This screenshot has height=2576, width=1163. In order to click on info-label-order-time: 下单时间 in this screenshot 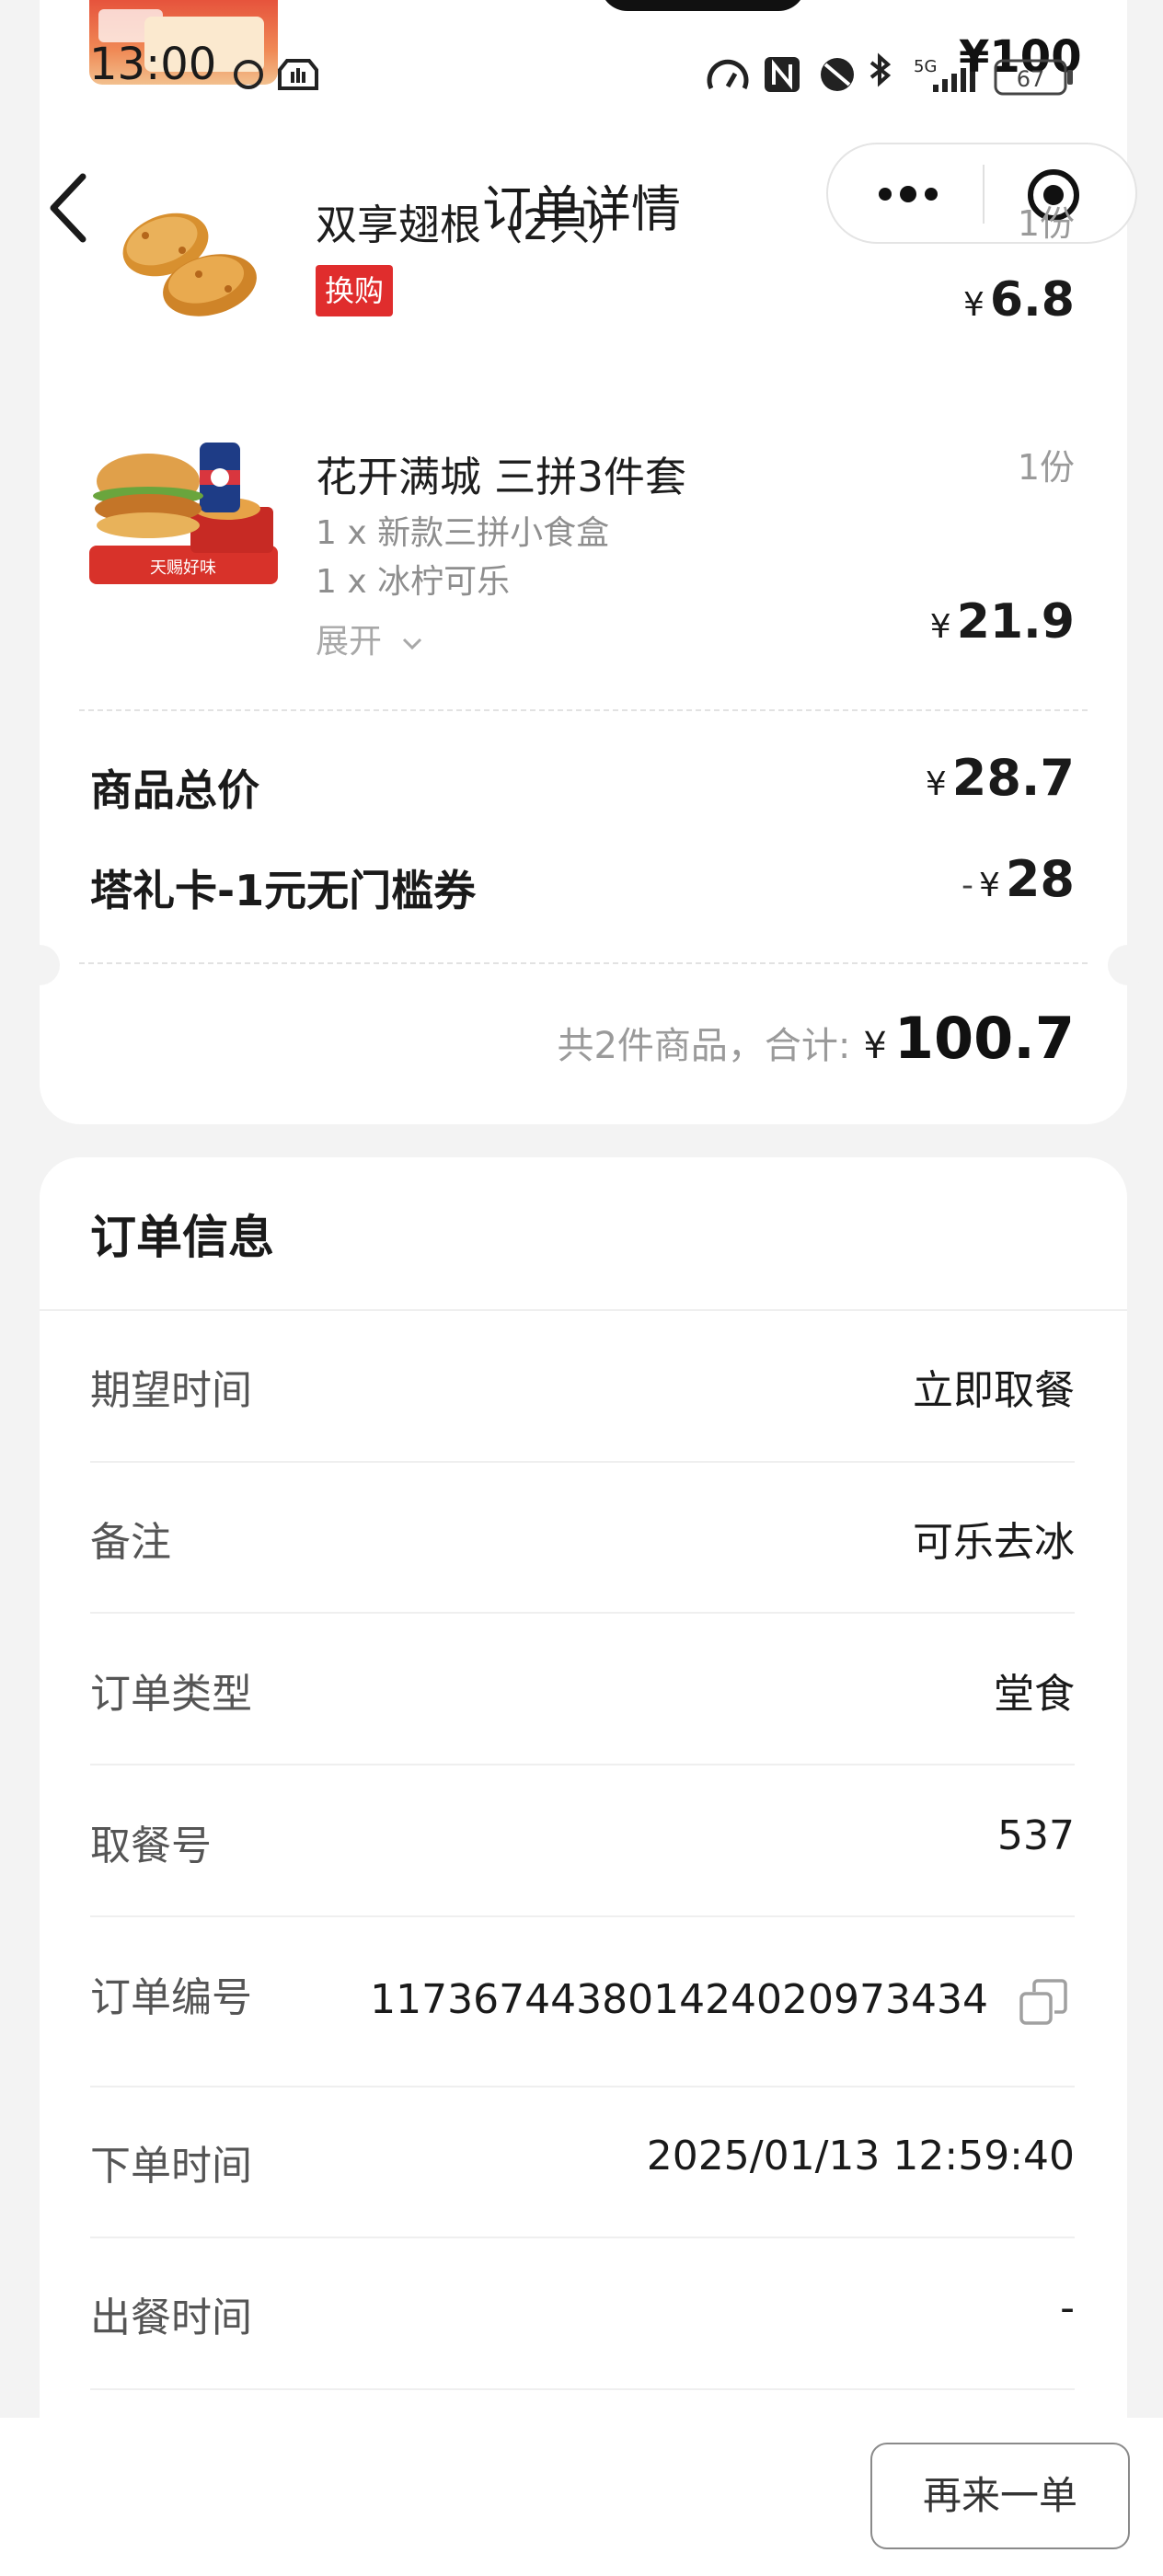, I will do `click(171, 2166)`.